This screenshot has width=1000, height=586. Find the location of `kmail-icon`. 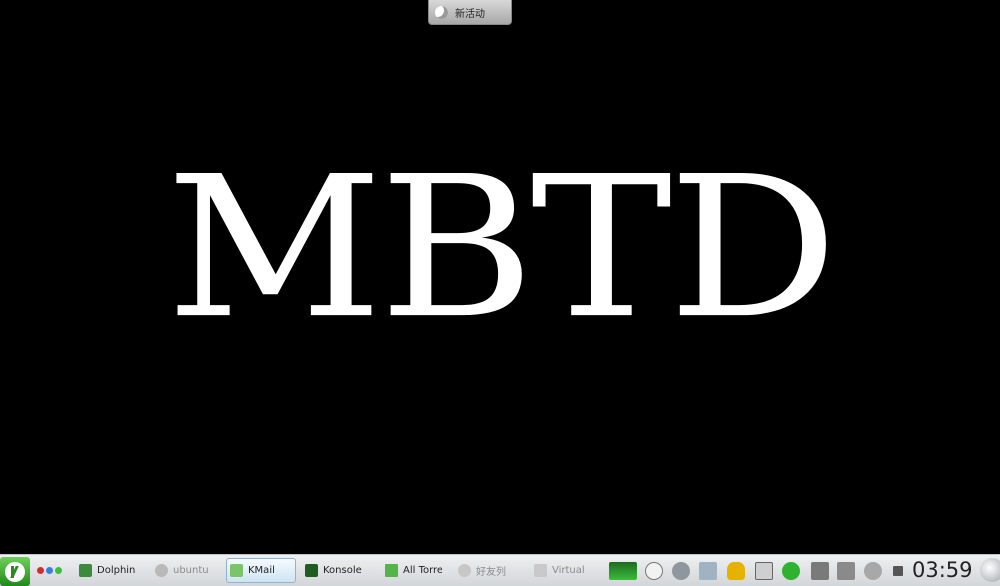

kmail-icon is located at coordinates (236, 570).